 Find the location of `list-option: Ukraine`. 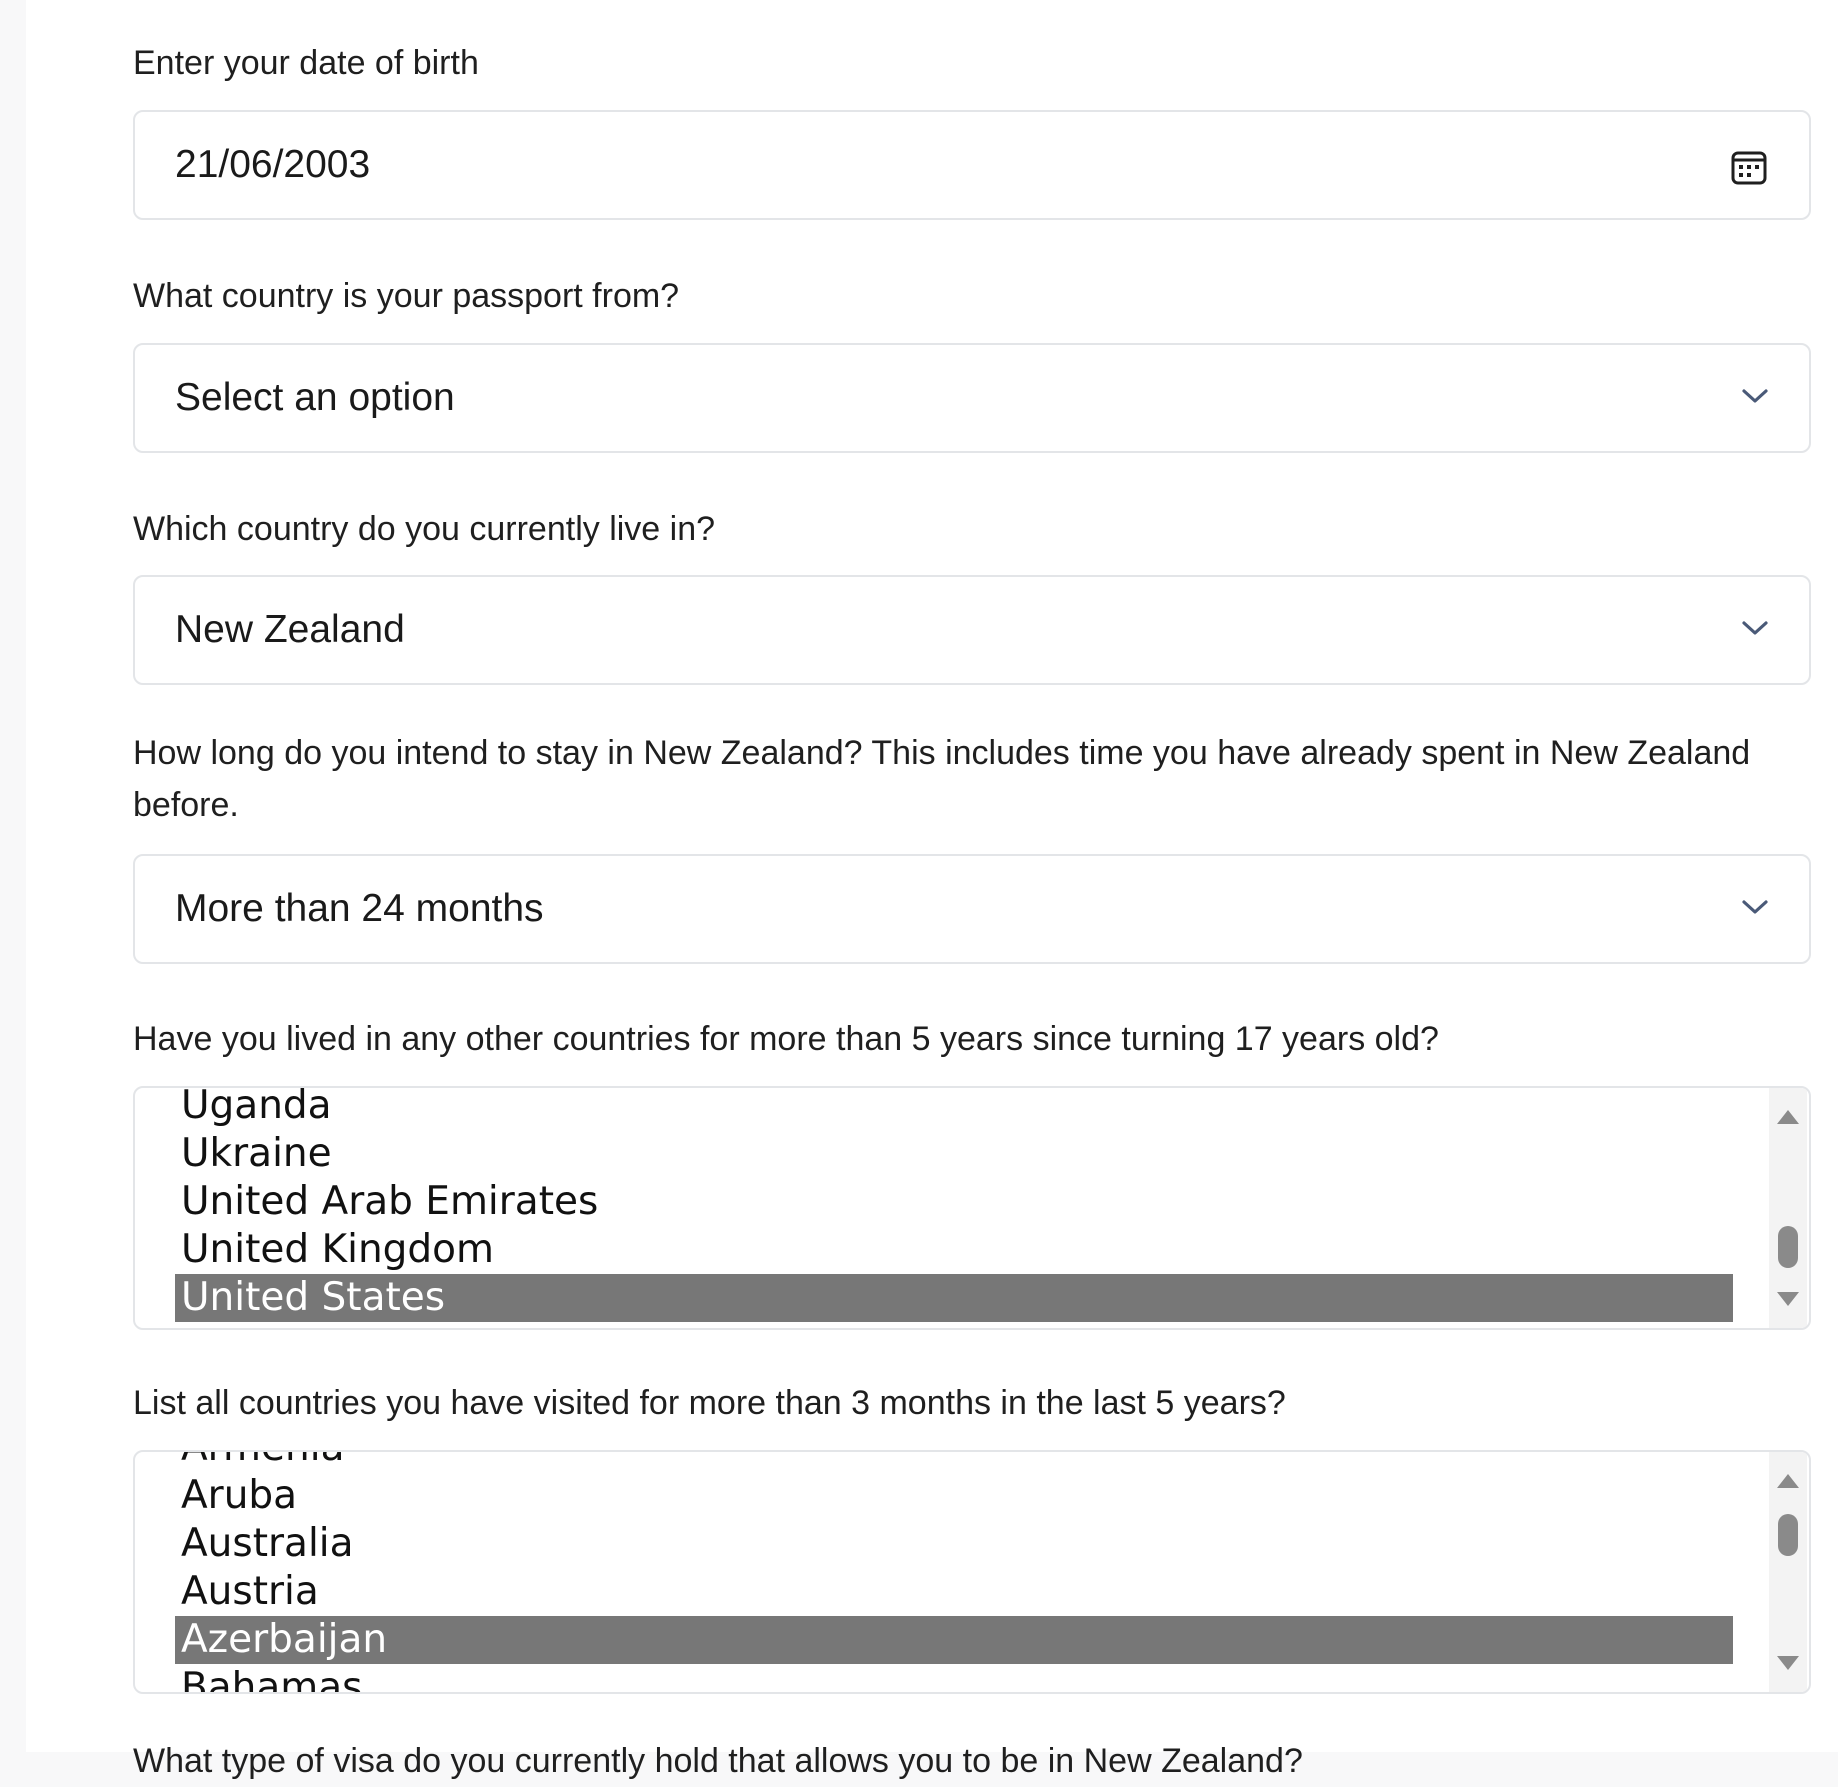

list-option: Ukraine is located at coordinates (954, 1154).